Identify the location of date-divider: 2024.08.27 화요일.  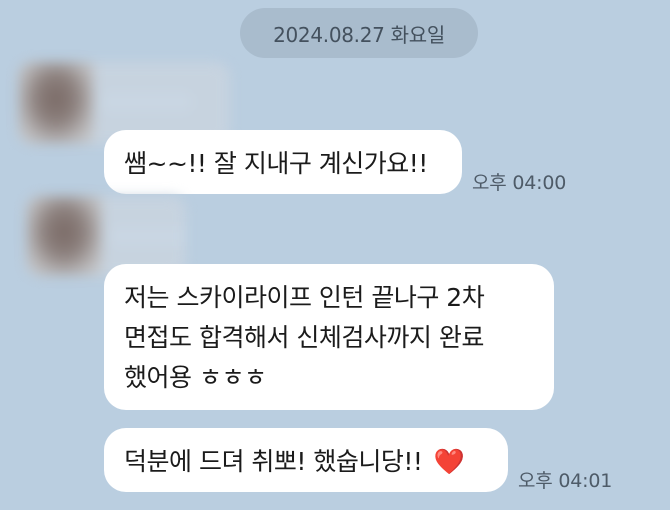
(359, 33).